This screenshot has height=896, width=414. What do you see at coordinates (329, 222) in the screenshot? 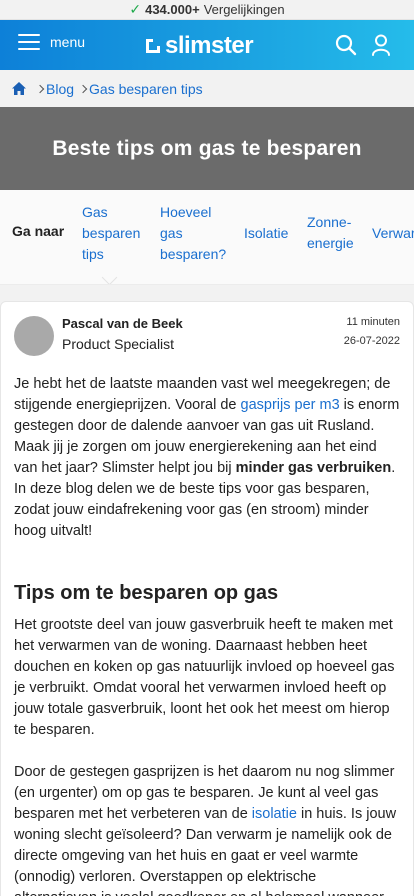
I see `jump-item-line: Zonne-` at bounding box center [329, 222].